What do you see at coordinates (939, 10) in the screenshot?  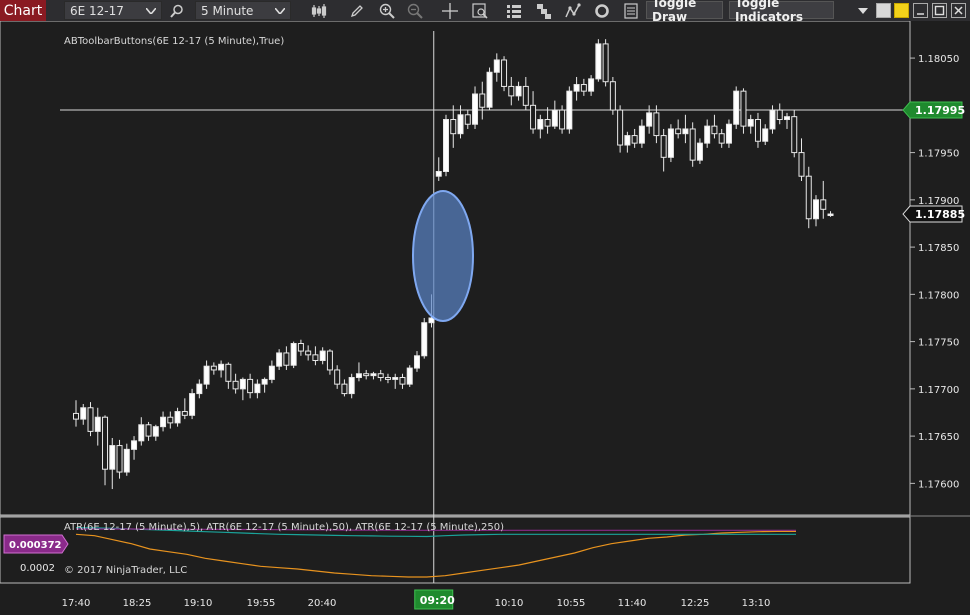 I see `maximize-icon` at bounding box center [939, 10].